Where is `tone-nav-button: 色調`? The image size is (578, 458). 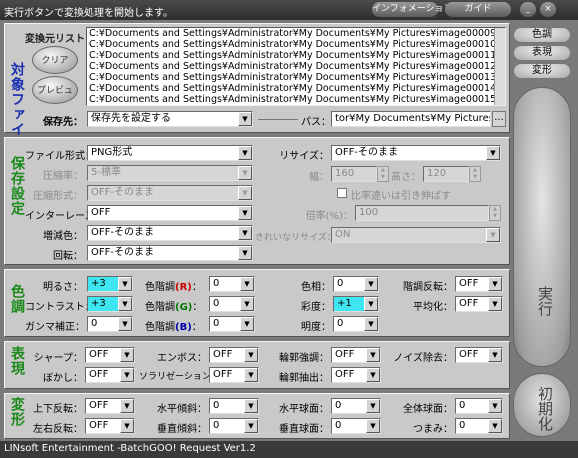
tone-nav-button: 色調 is located at coordinates (542, 35).